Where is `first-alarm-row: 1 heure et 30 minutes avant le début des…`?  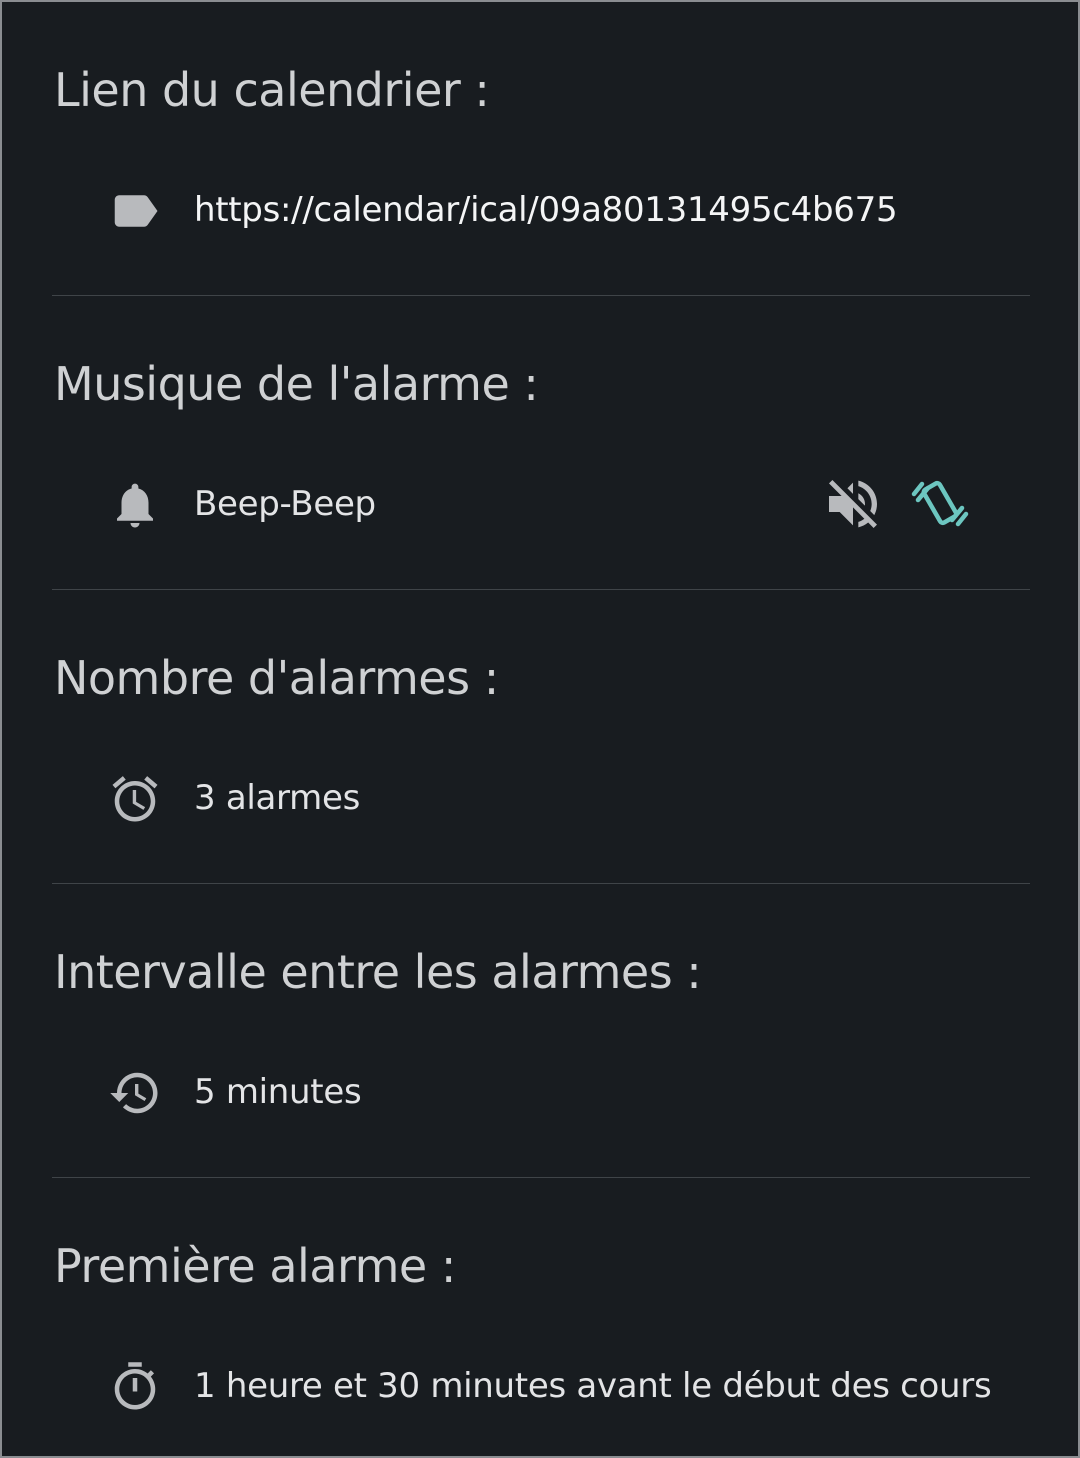 first-alarm-row: 1 heure et 30 minutes avant le début des… is located at coordinates (540, 1386).